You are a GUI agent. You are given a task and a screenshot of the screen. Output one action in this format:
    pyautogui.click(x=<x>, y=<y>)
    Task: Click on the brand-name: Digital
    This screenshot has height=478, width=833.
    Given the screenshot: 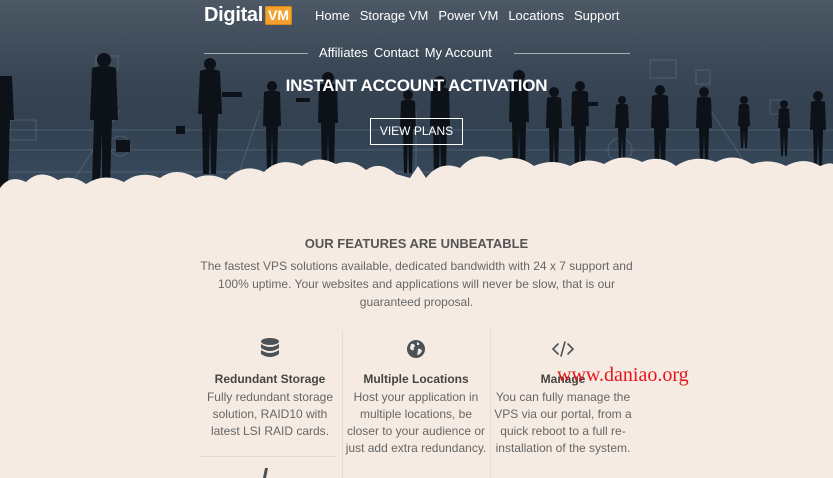 What is the action you would take?
    pyautogui.click(x=234, y=14)
    